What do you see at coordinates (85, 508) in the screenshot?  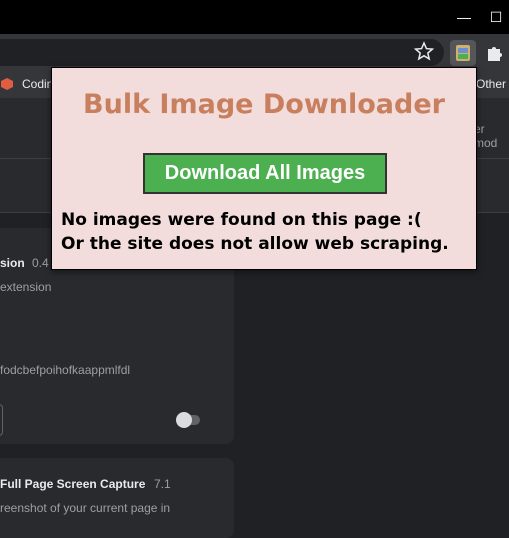 I see `extension-description: reenshot of your current page in` at bounding box center [85, 508].